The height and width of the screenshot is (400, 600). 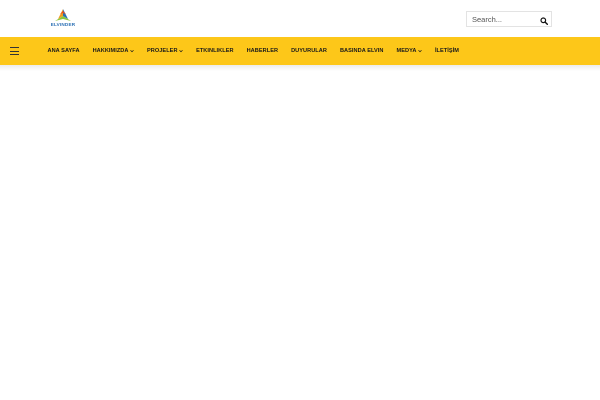 I want to click on nav-item-iletisim: İLETİŞİM, so click(x=446, y=51).